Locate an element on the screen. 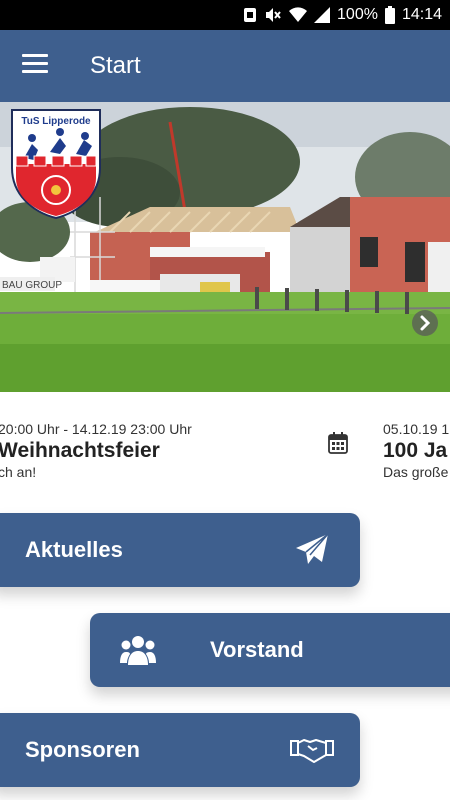 This screenshot has width=450, height=800. aktuelles-button: Aktuelles is located at coordinates (180, 550).